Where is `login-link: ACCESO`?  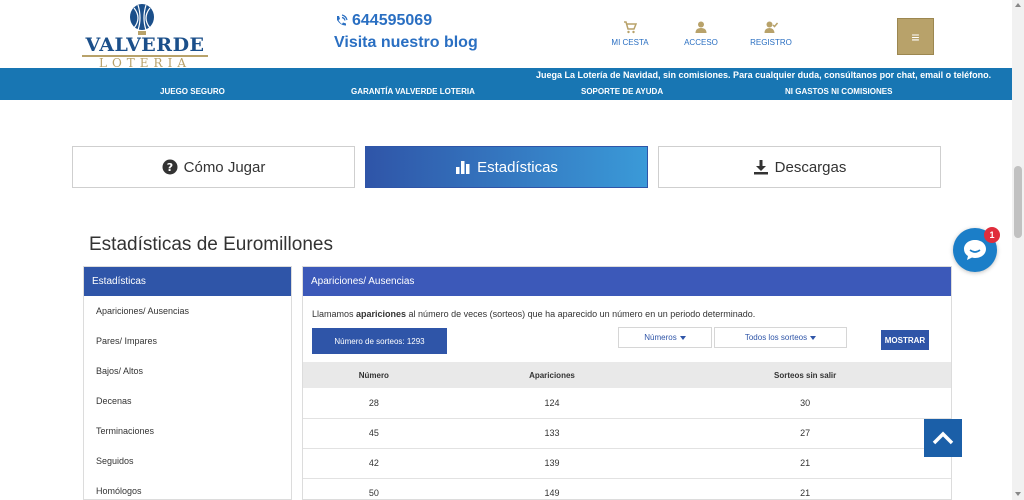
login-link: ACCESO is located at coordinates (701, 33).